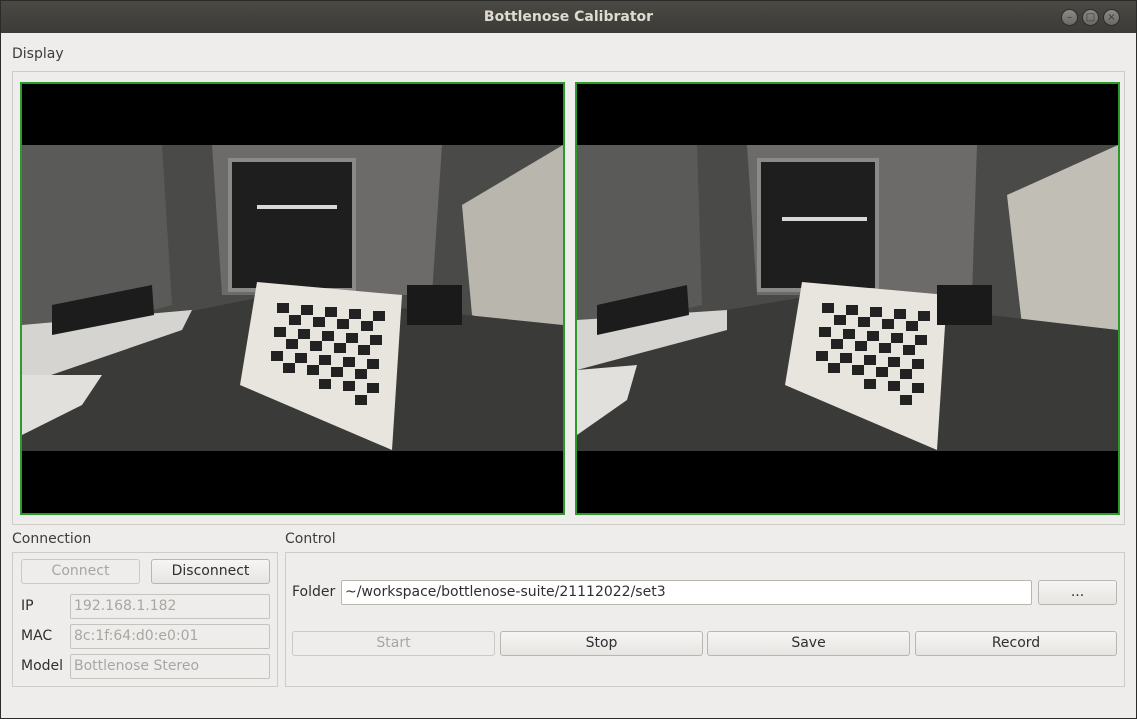  What do you see at coordinates (170, 606) in the screenshot?
I see `ip-field: 192.168.1.182` at bounding box center [170, 606].